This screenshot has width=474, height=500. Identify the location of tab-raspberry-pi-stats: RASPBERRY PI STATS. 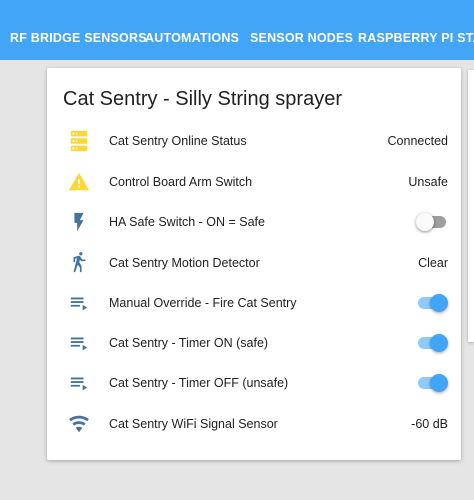
(416, 30).